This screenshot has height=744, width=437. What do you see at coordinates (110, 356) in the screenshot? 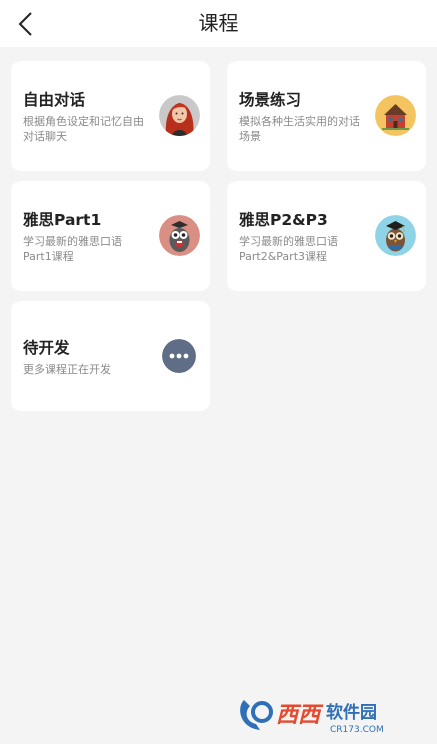
I see `course-card-coming-soon: 待开发 更多课程正在开发` at bounding box center [110, 356].